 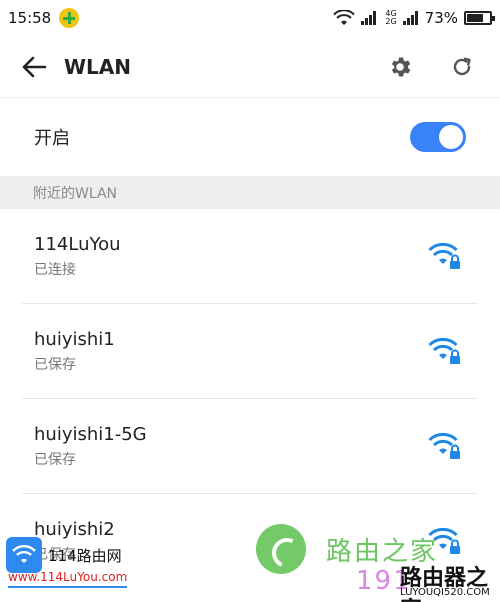 What do you see at coordinates (438, 137) in the screenshot?
I see `wlan-switch` at bounding box center [438, 137].